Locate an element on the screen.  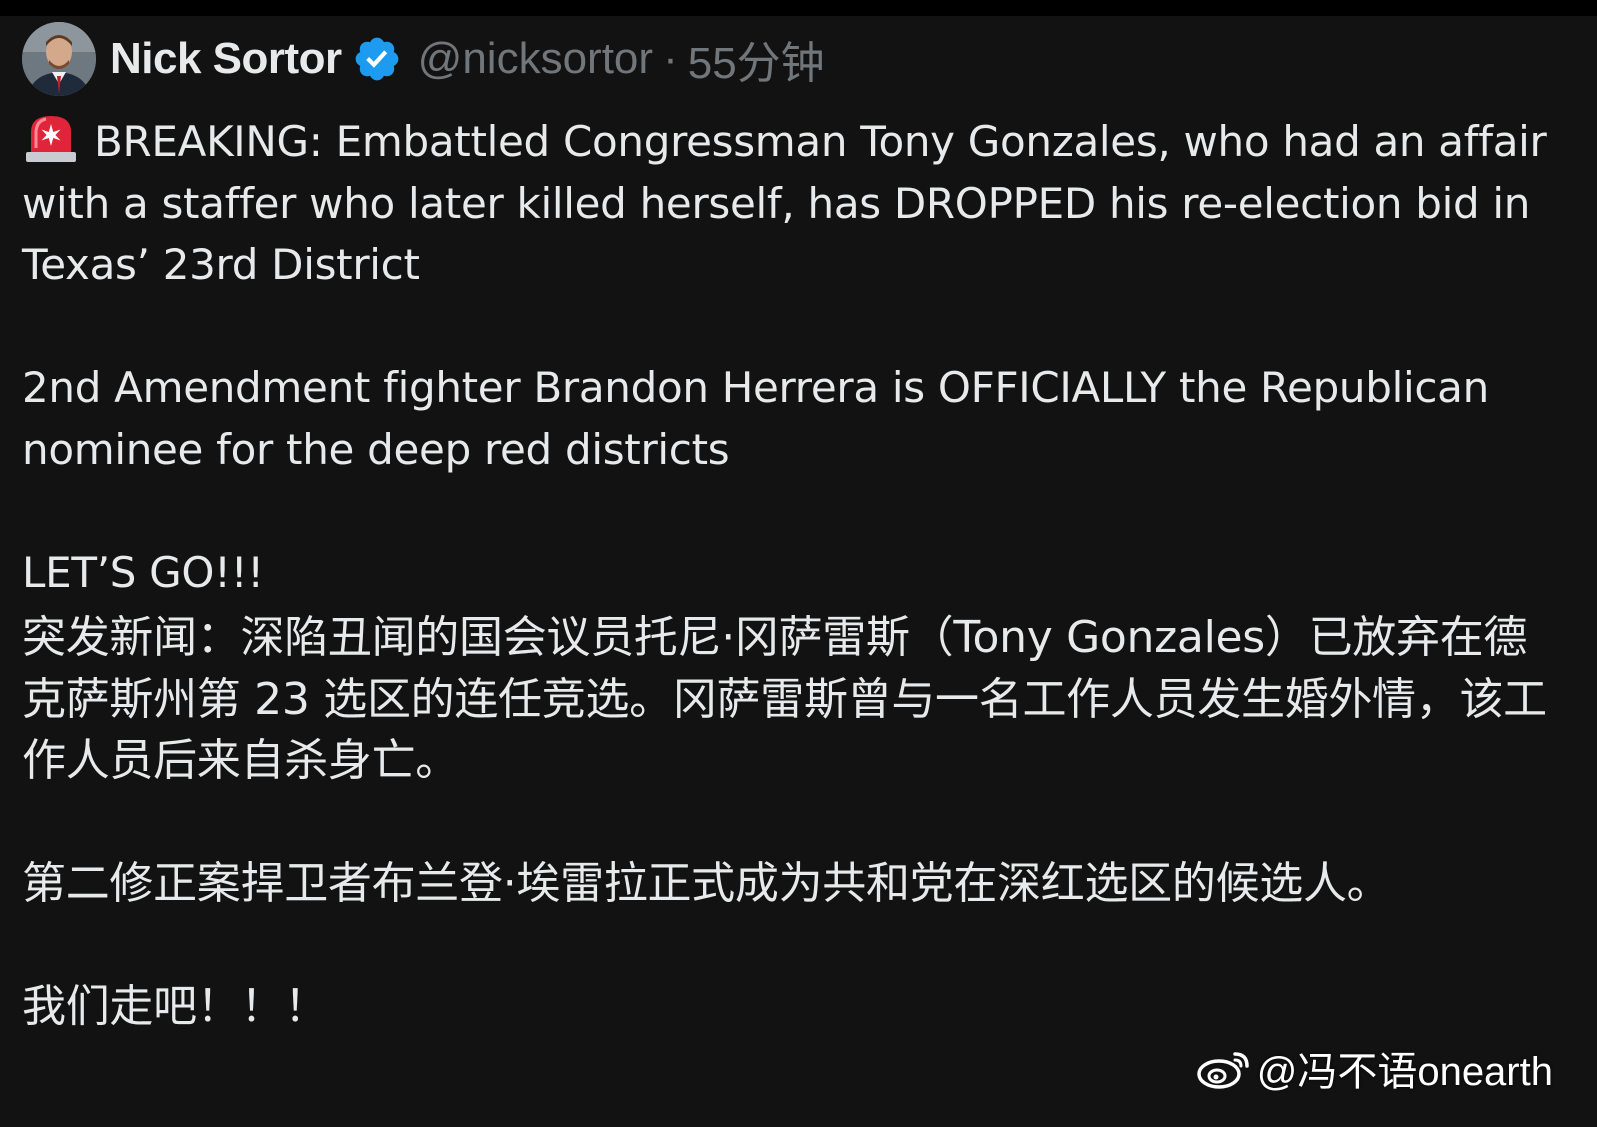
author-name: Nick Sortor is located at coordinates (226, 59).